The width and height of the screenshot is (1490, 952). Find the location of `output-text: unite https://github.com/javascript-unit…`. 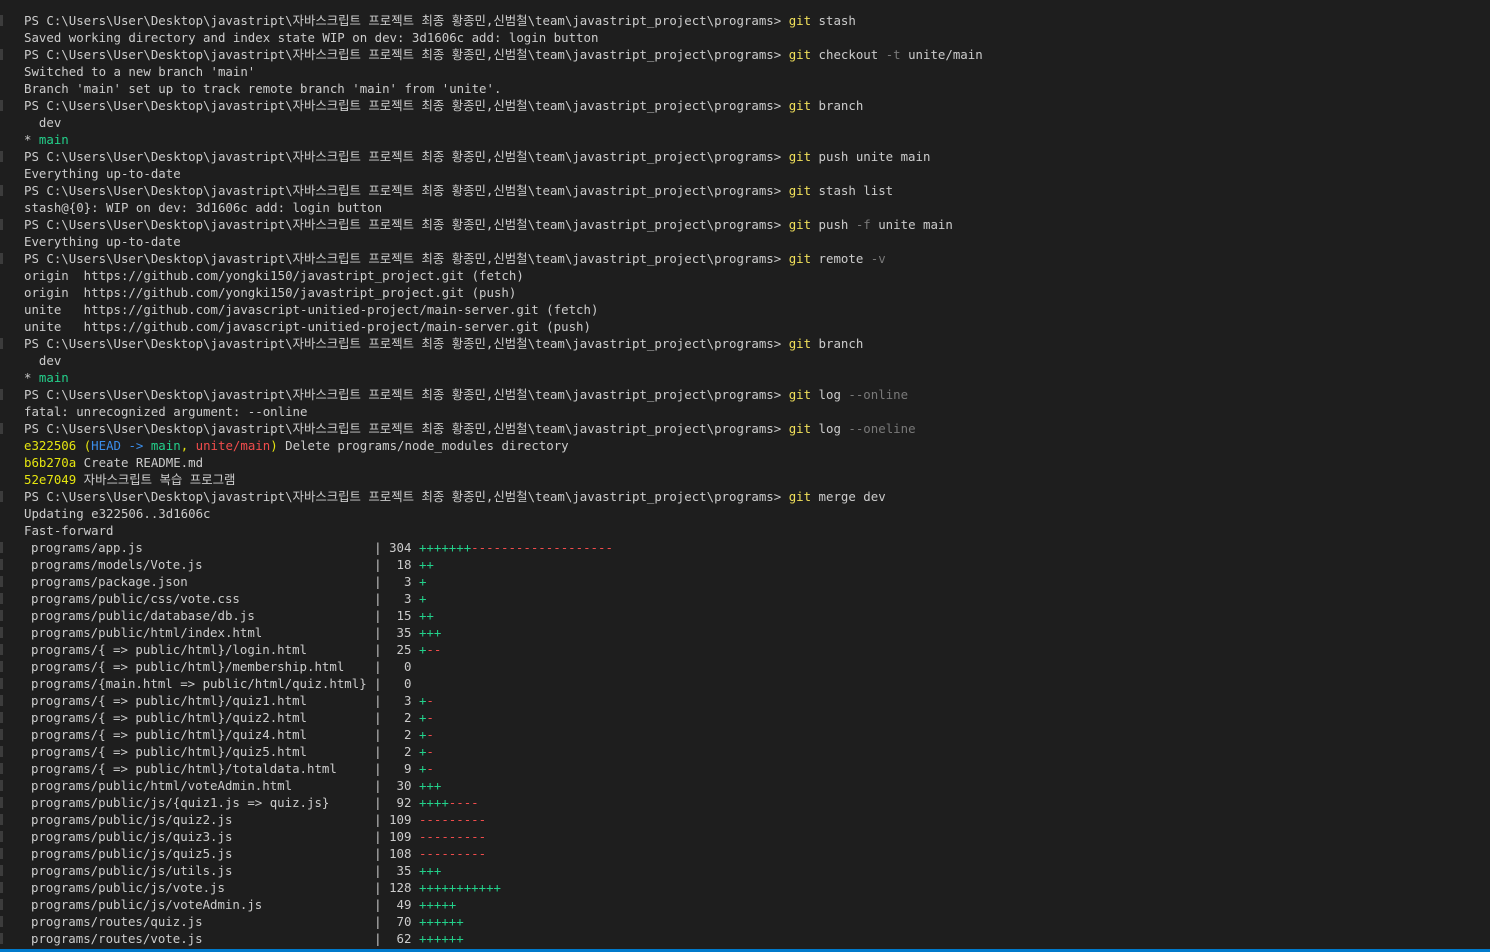

output-text: unite https://github.com/javascript-unit… is located at coordinates (307, 326).